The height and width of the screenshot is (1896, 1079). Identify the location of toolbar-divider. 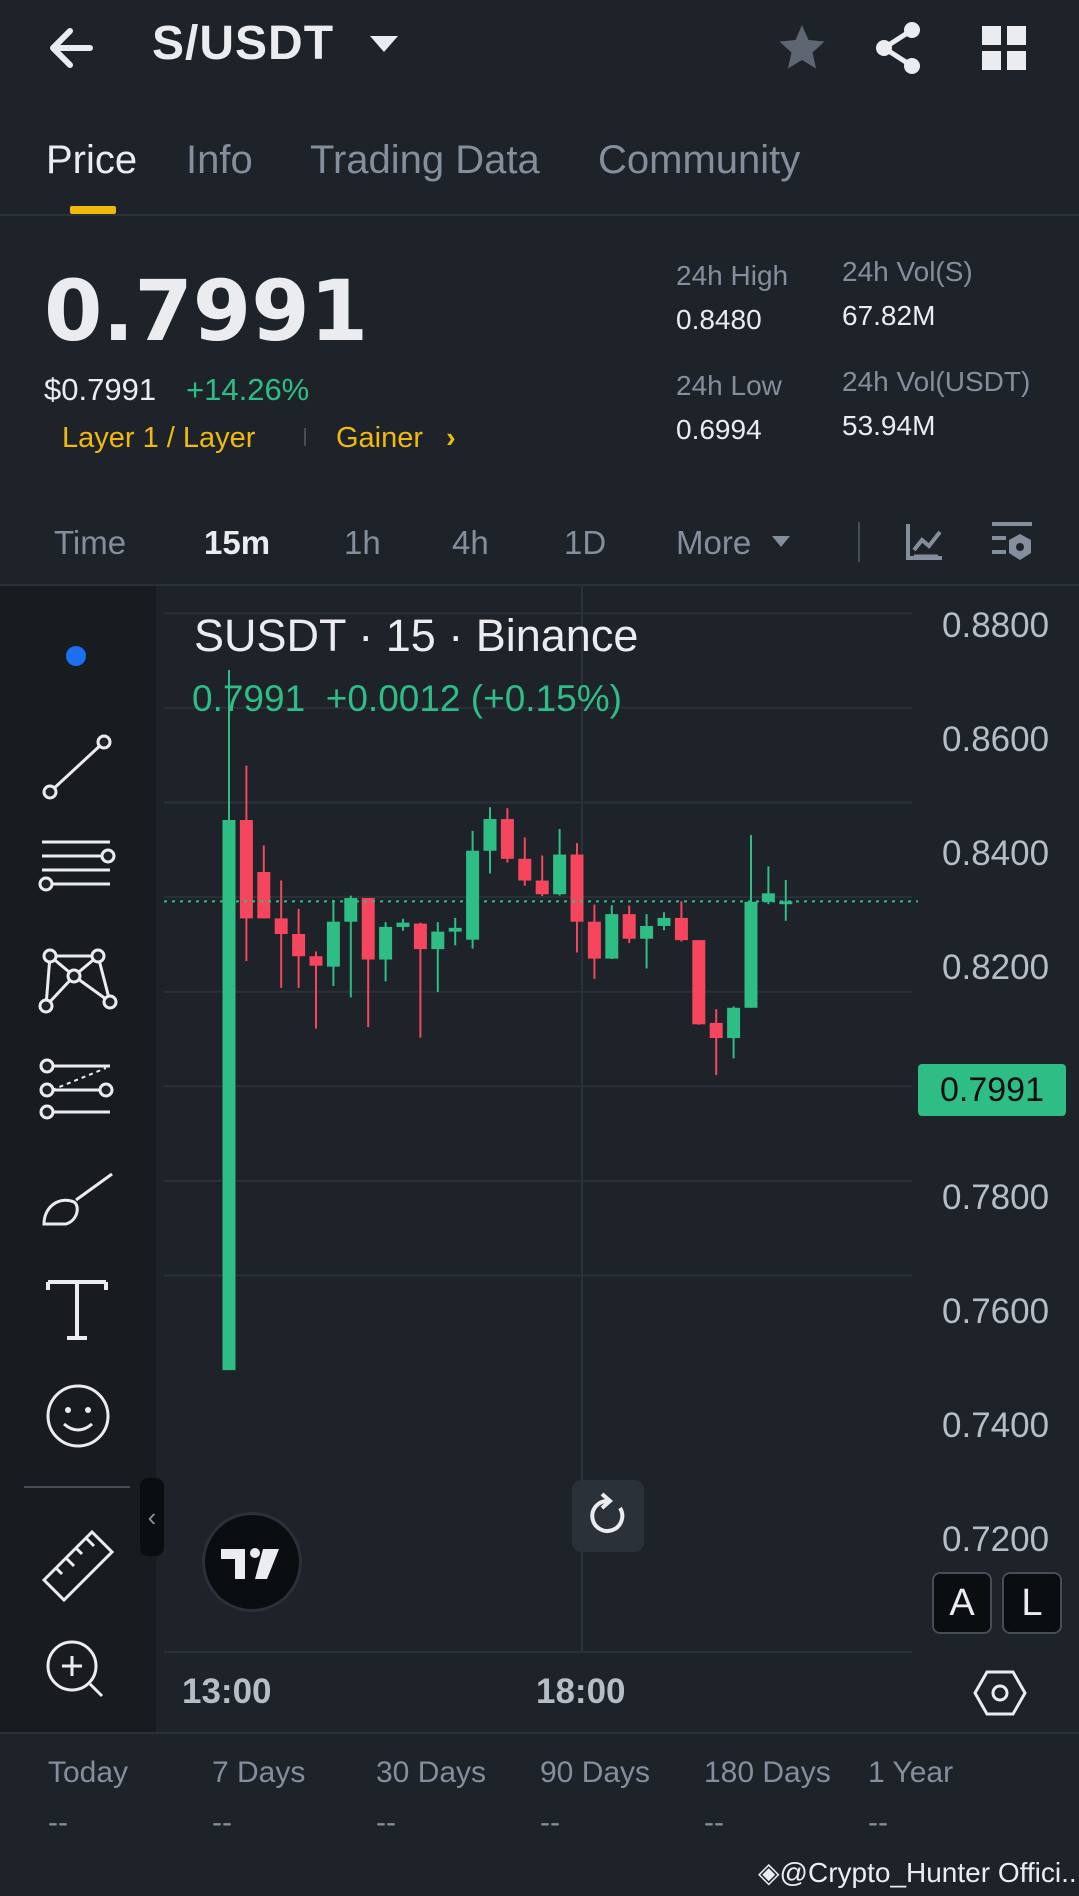
(77, 1487).